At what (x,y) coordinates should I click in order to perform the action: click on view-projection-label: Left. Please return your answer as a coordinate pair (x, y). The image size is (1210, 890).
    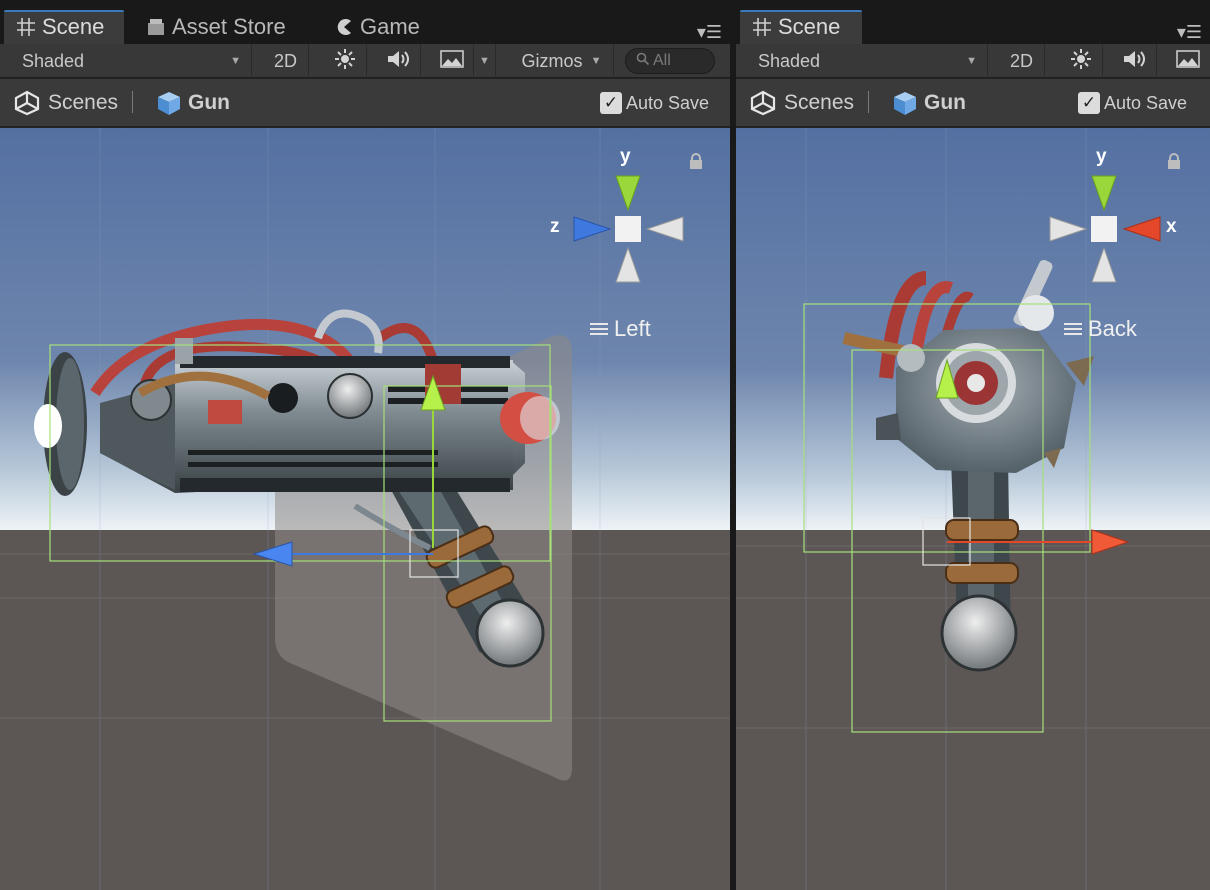
    Looking at the image, I should click on (620, 329).